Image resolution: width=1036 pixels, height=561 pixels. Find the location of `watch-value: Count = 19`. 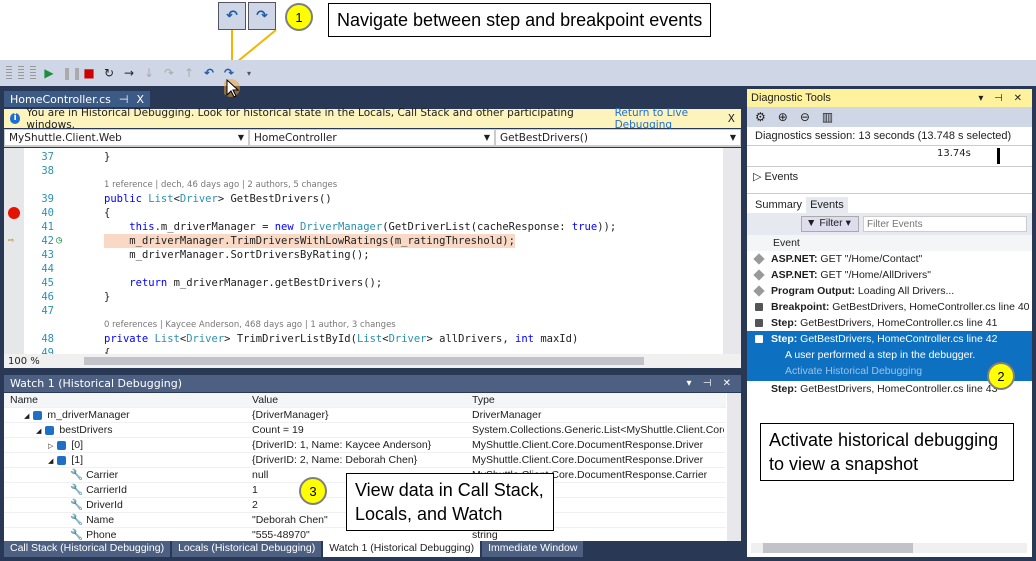

watch-value: Count = 19 is located at coordinates (278, 430).